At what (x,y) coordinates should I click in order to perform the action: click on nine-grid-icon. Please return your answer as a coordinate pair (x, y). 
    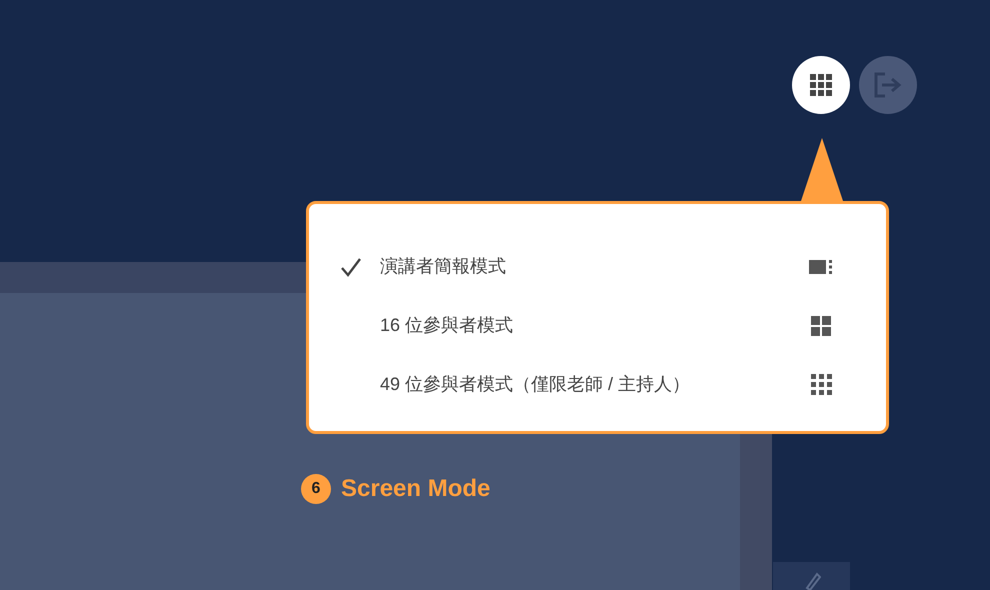
    Looking at the image, I should click on (821, 384).